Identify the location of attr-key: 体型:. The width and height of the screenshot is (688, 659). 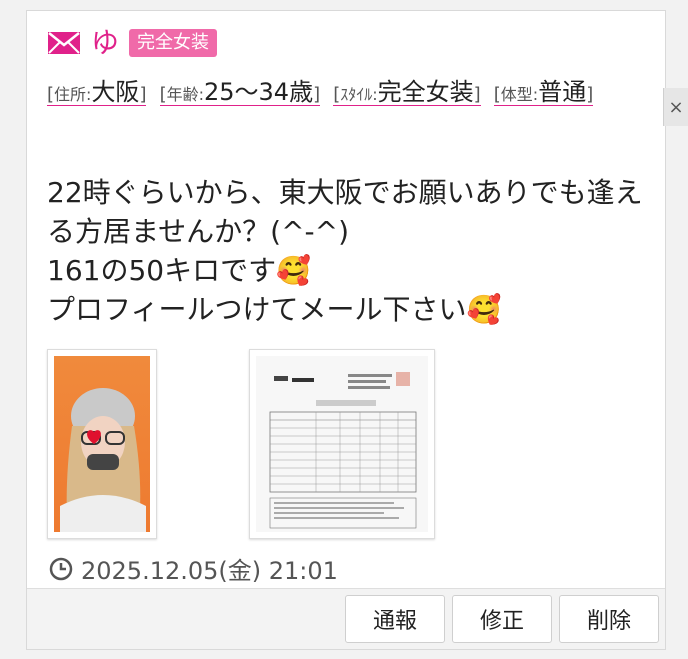
(519, 94).